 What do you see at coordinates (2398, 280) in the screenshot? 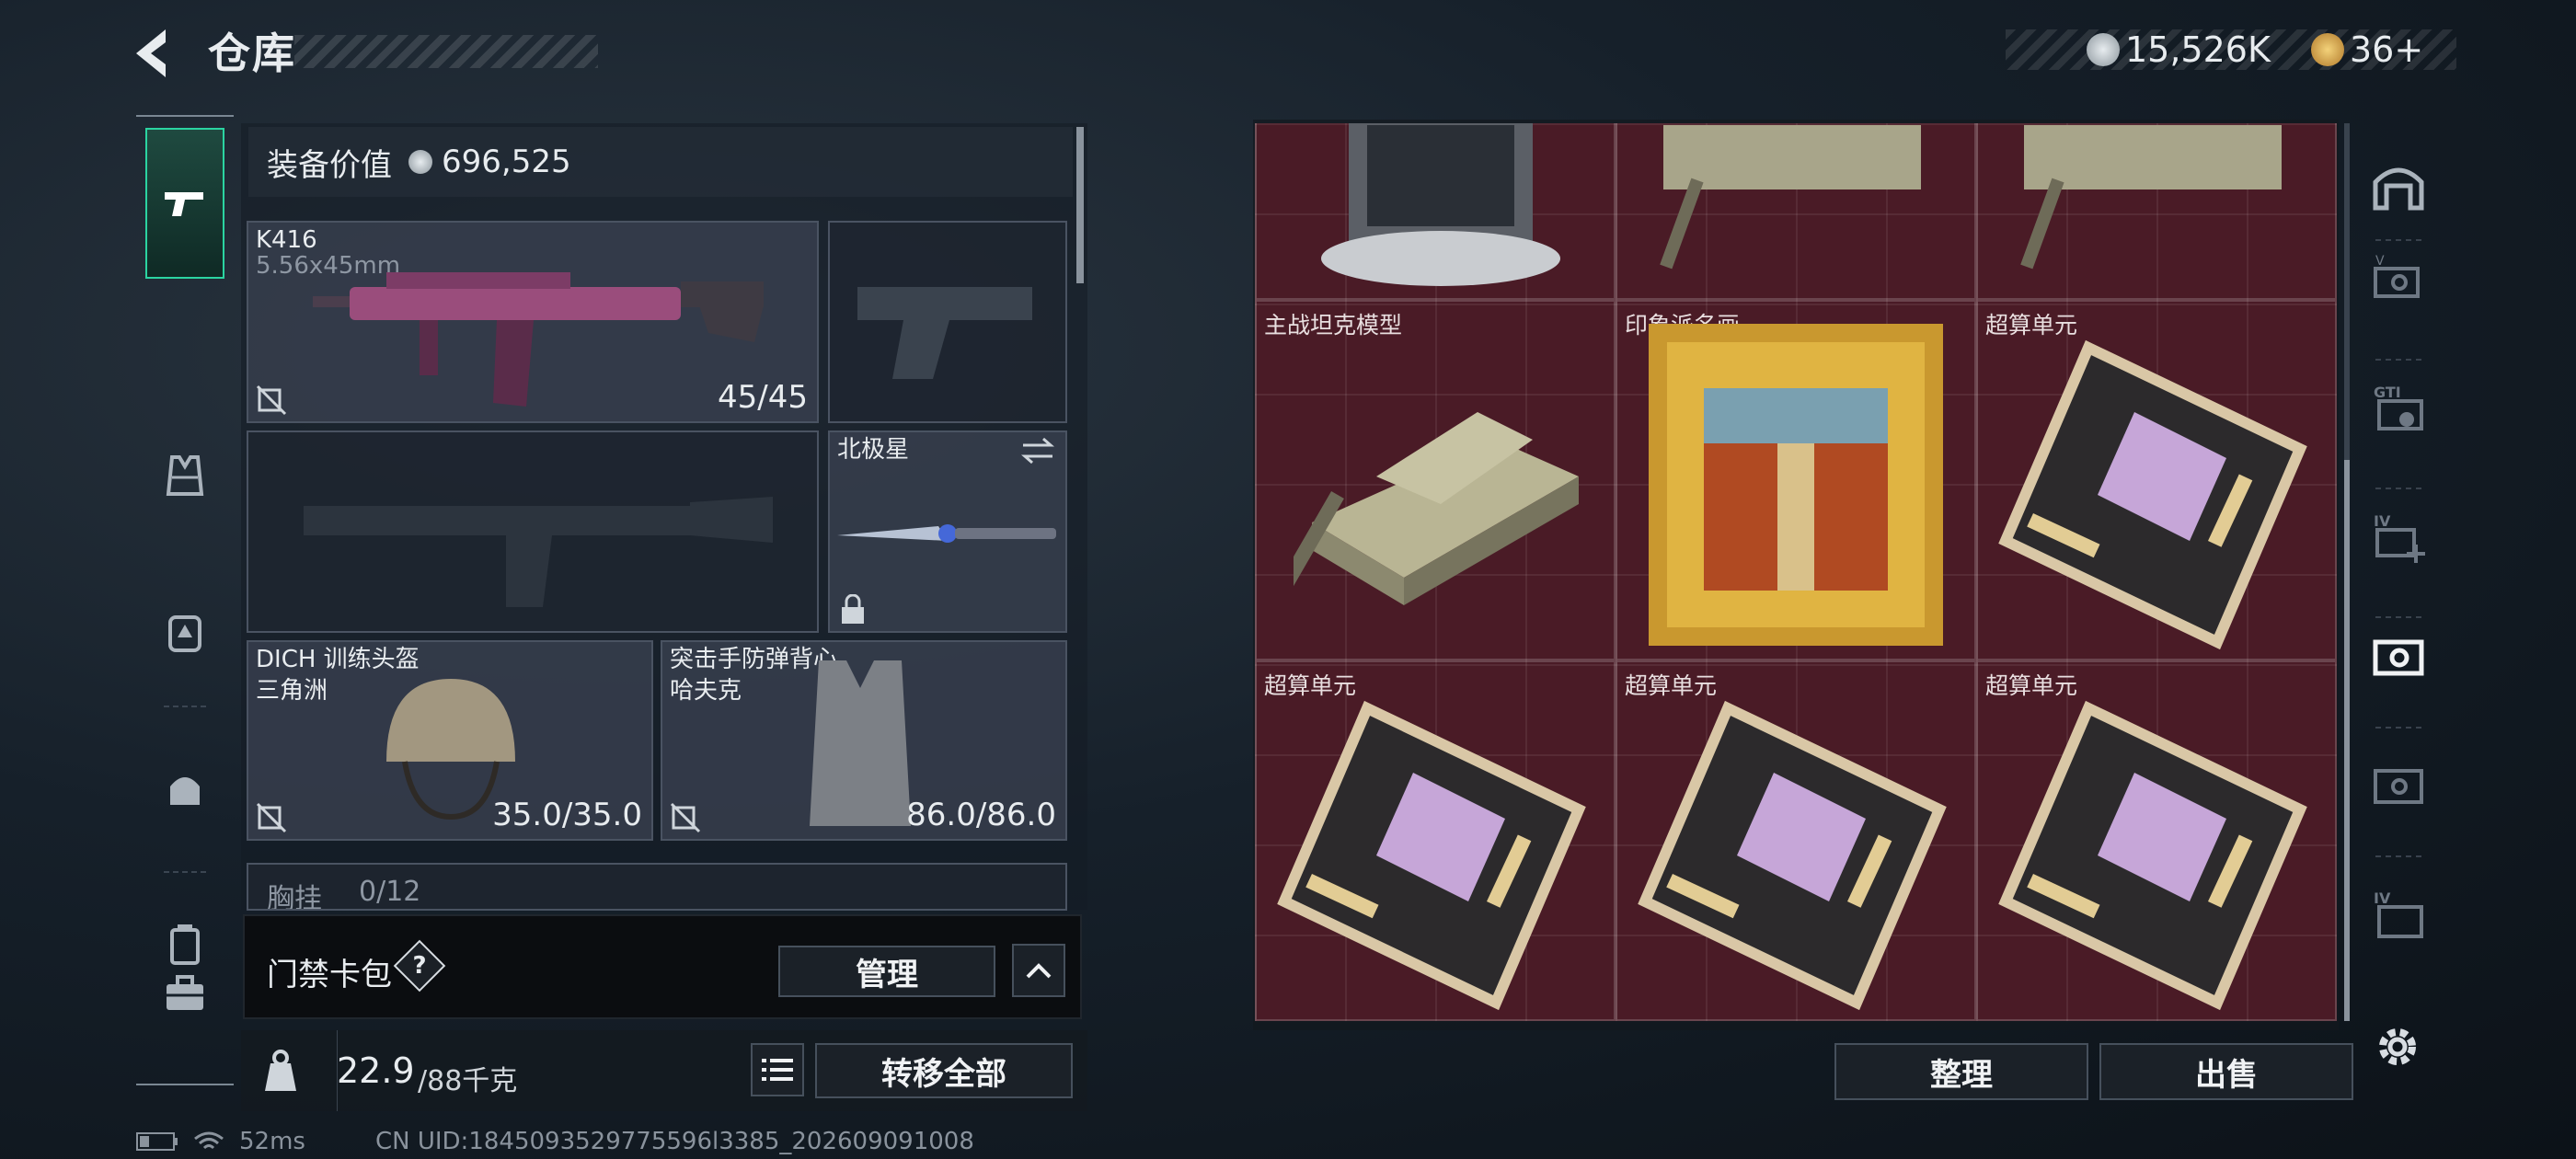
I see `storage-tab-v: V` at bounding box center [2398, 280].